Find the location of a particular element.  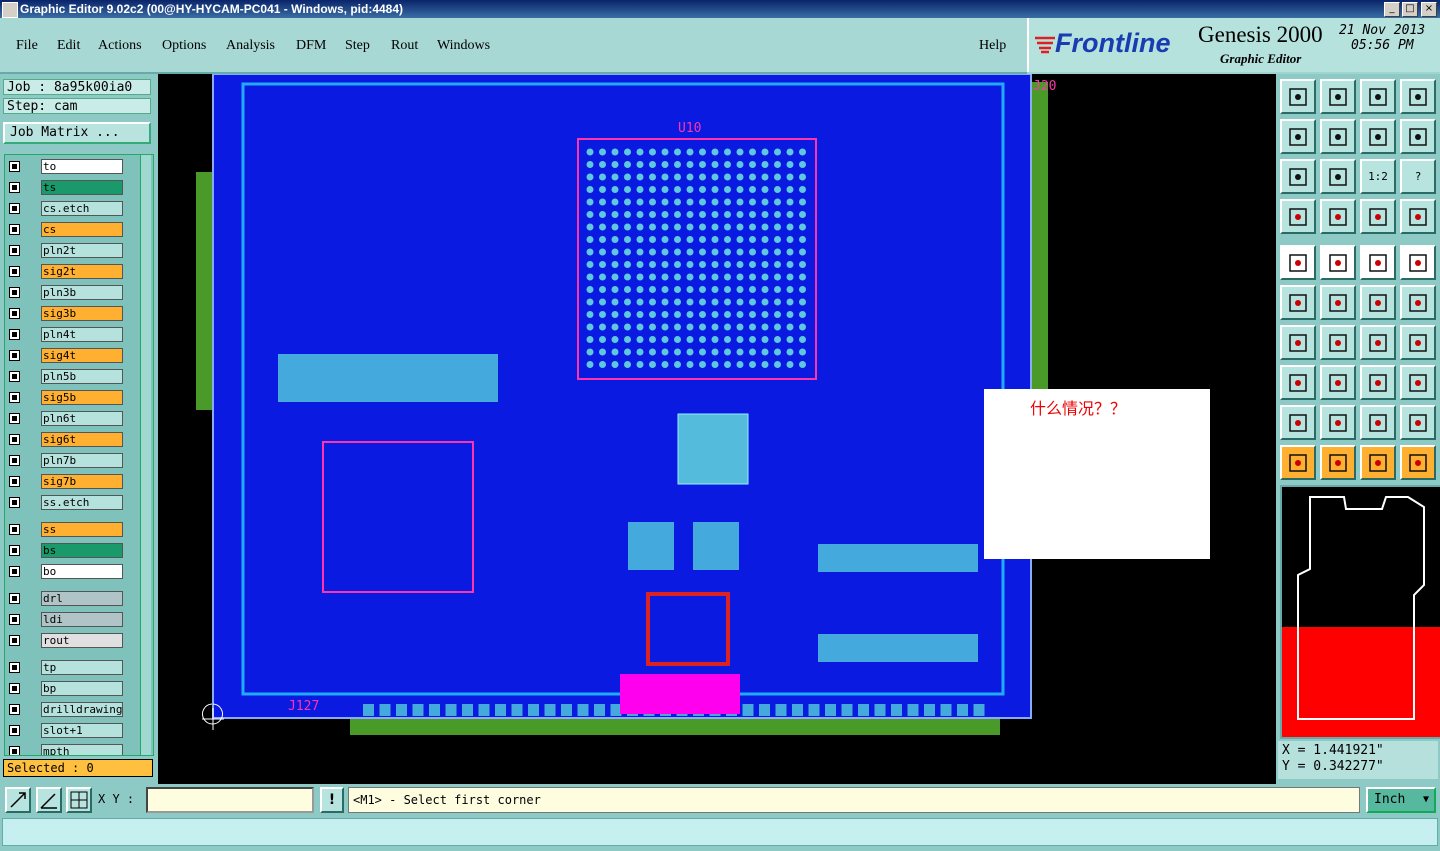

line-button is located at coordinates (1338, 342).